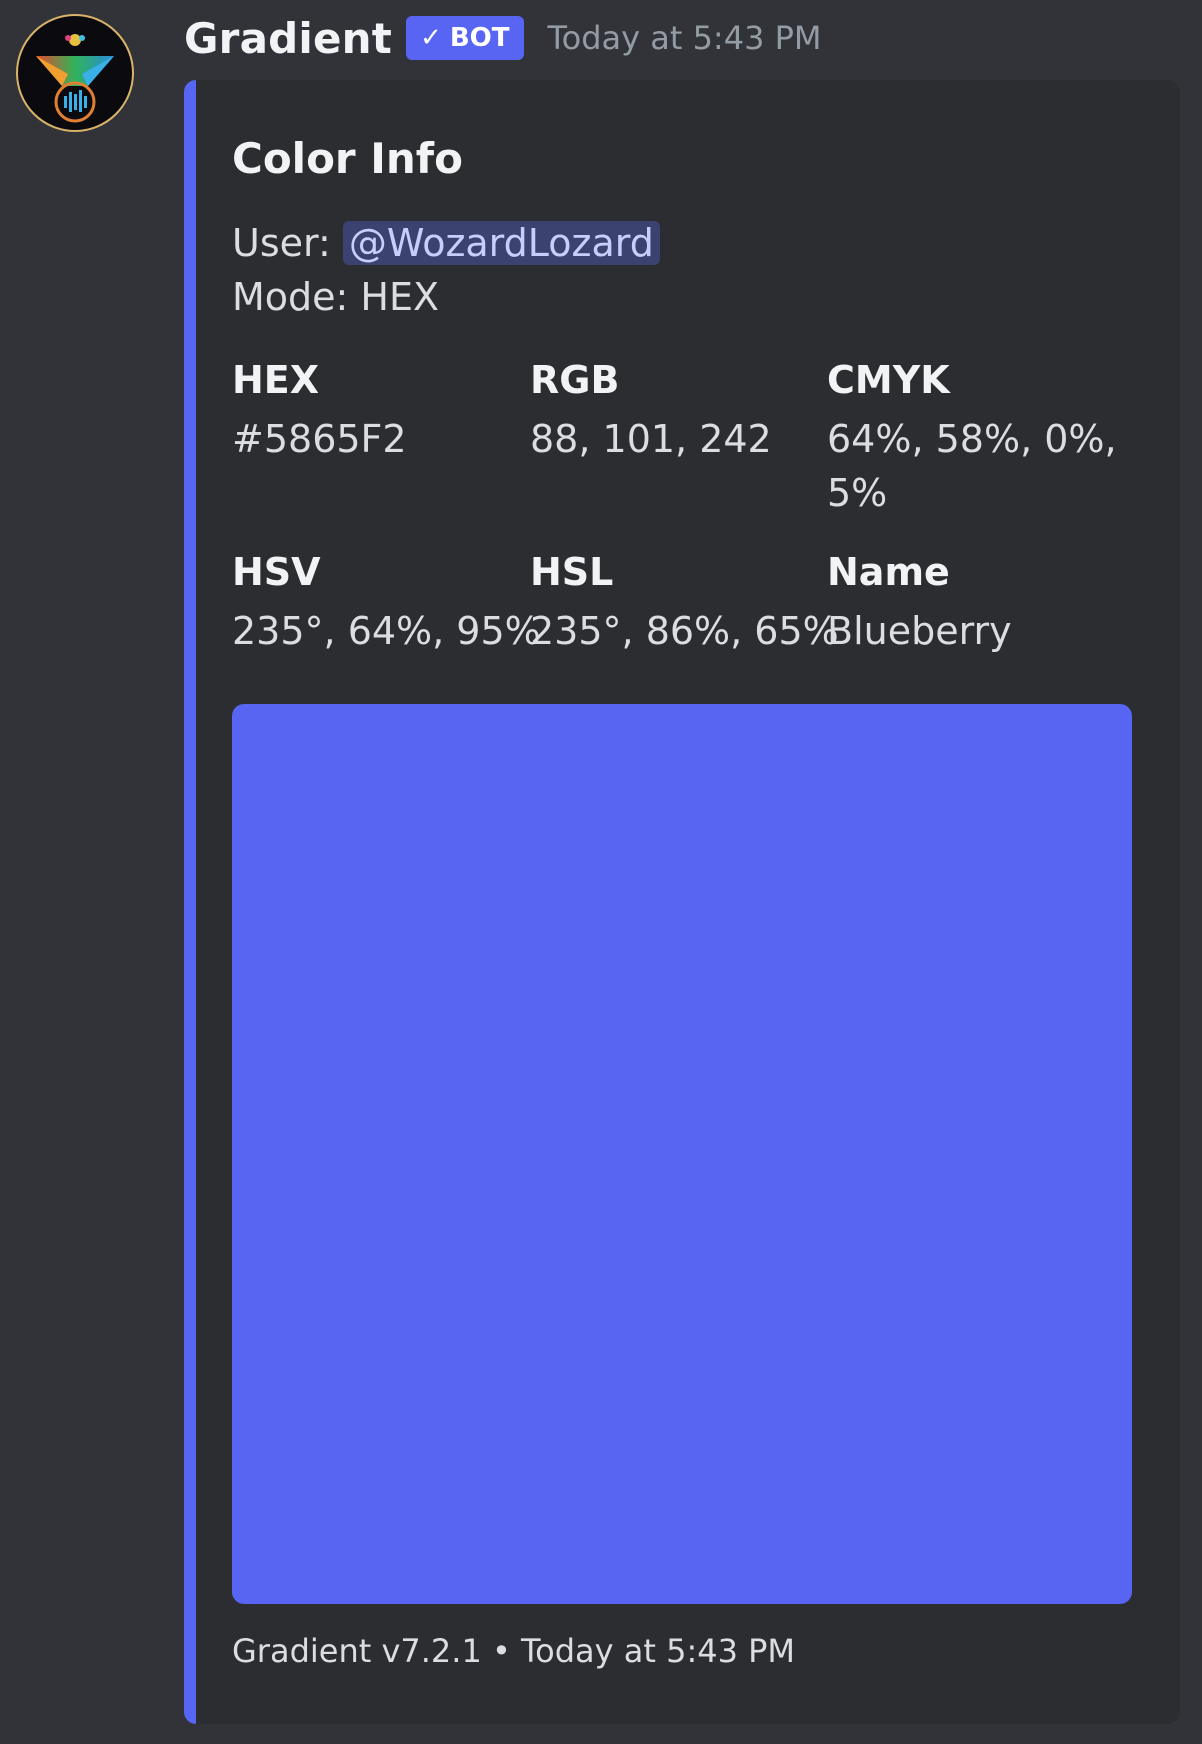 Image resolution: width=1202 pixels, height=1744 pixels. What do you see at coordinates (888, 380) in the screenshot?
I see `field-name: CMYK` at bounding box center [888, 380].